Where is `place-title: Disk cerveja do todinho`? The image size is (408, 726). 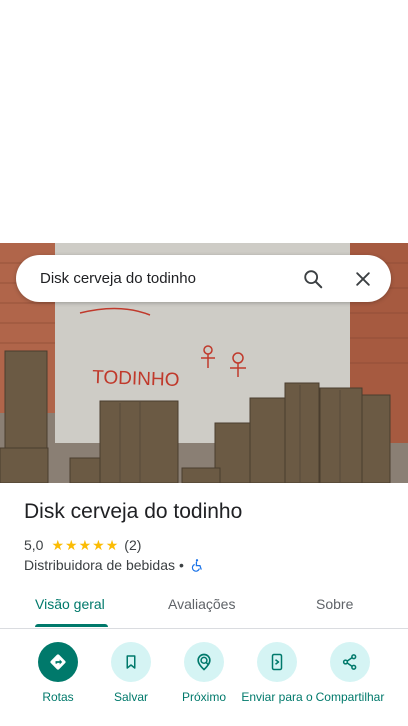
place-title: Disk cerveja do todinho is located at coordinates (133, 511).